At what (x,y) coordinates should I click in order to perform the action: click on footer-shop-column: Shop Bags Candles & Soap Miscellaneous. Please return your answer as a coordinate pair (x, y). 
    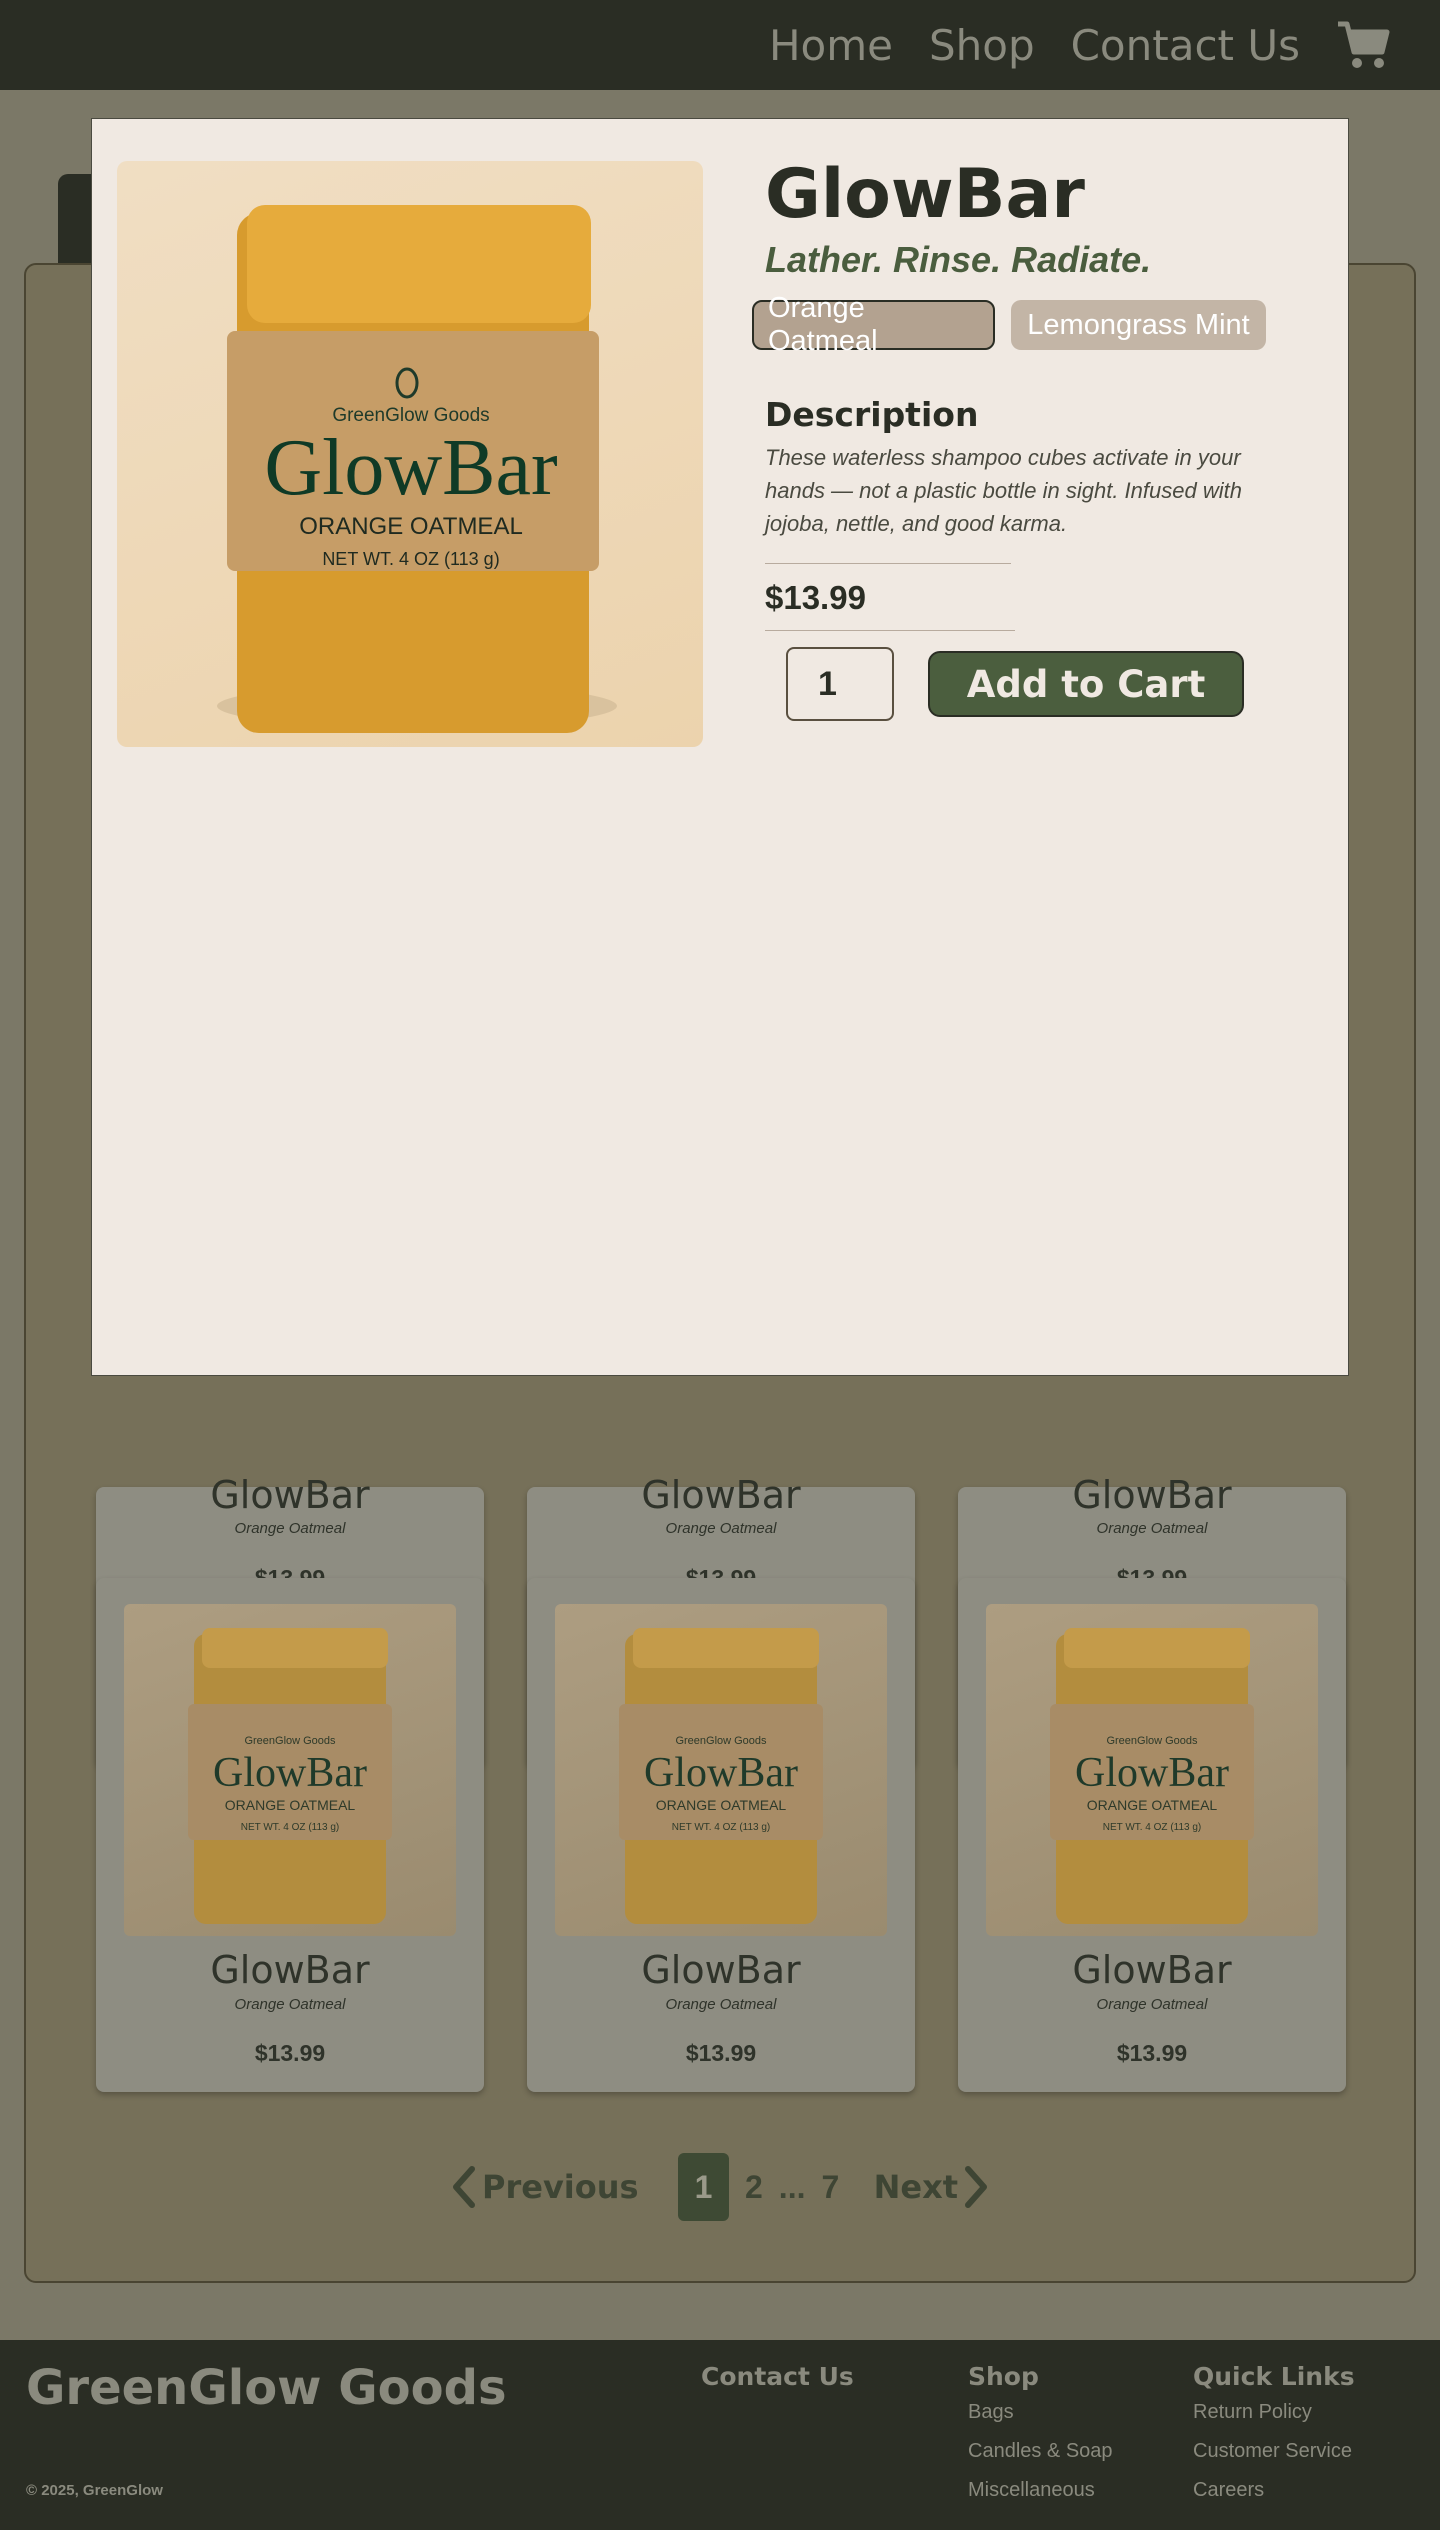
    Looking at the image, I should click on (1040, 2440).